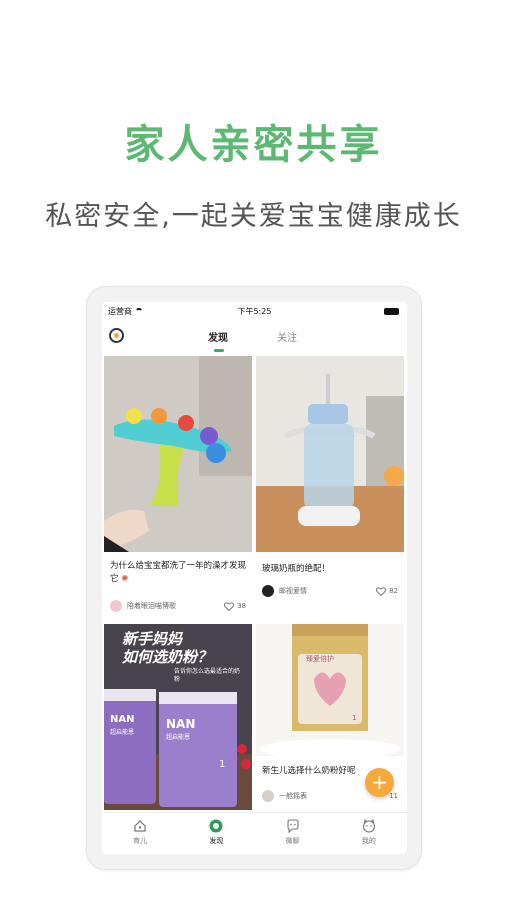  What do you see at coordinates (140, 826) in the screenshot?
I see `home-icon` at bounding box center [140, 826].